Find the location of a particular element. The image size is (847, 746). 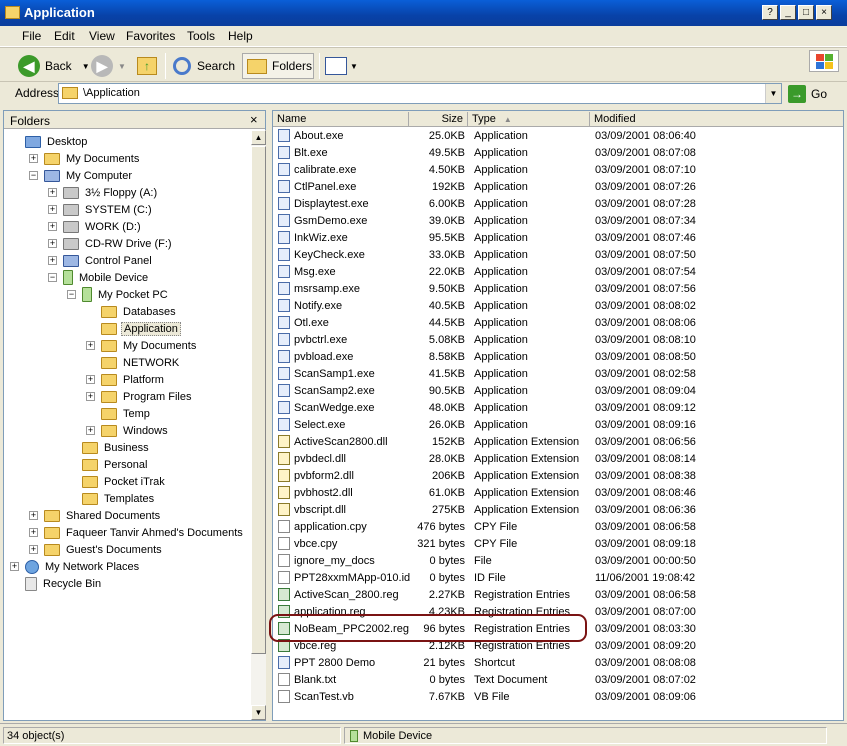

close-pane-icon: × is located at coordinates (254, 119).